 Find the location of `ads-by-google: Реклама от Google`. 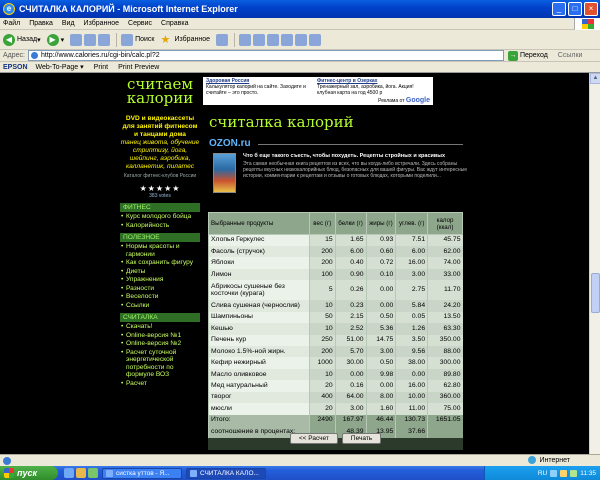

ads-by-google: Реклама от Google is located at coordinates (404, 100).